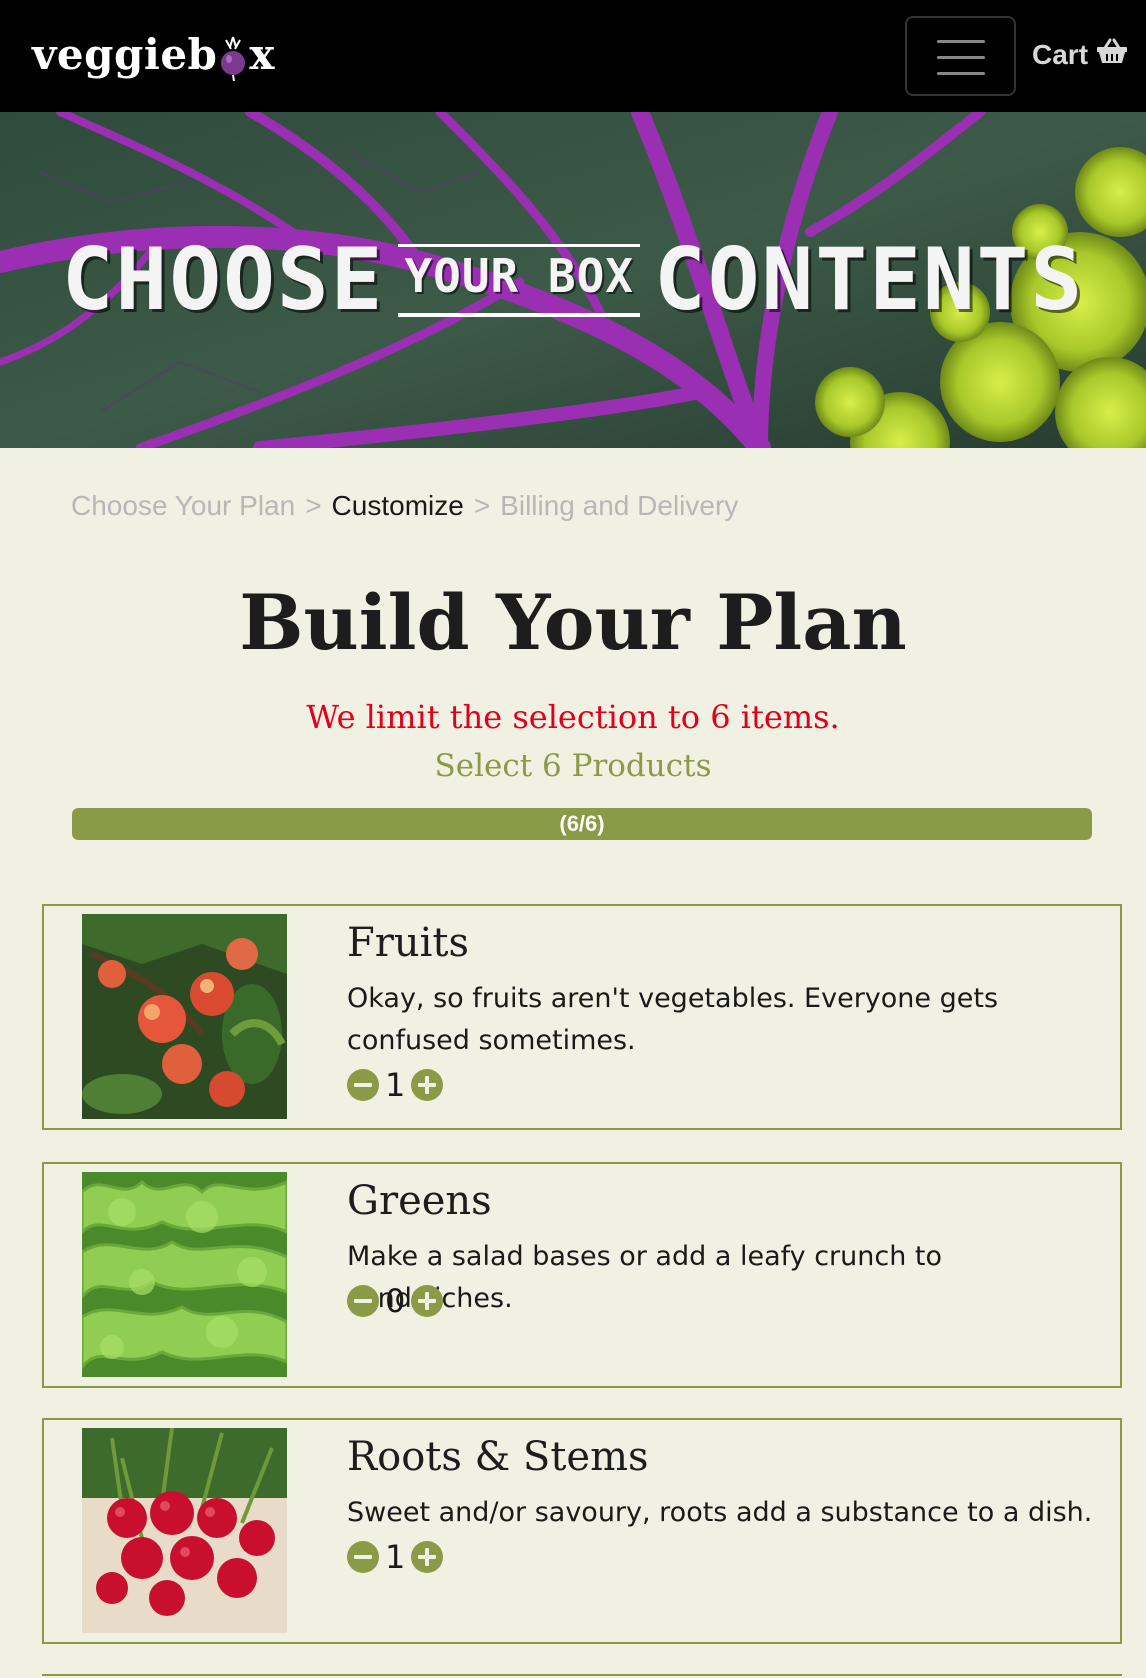  What do you see at coordinates (573, 622) in the screenshot?
I see `page-title: Build Your Plan` at bounding box center [573, 622].